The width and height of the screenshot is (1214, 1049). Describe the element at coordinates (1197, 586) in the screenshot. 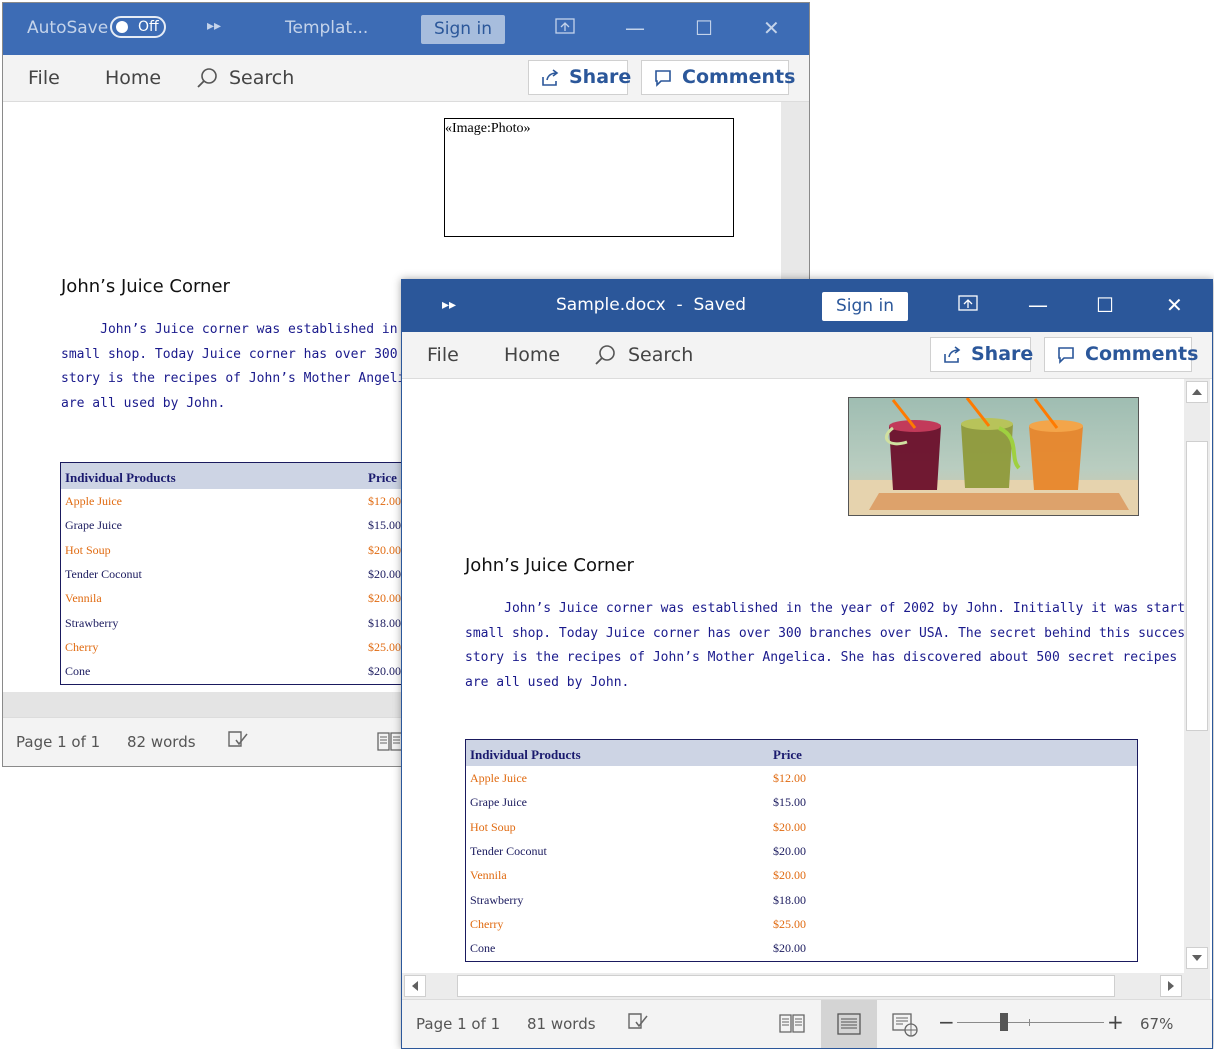

I see `vertical-scroll-thumb` at that location.